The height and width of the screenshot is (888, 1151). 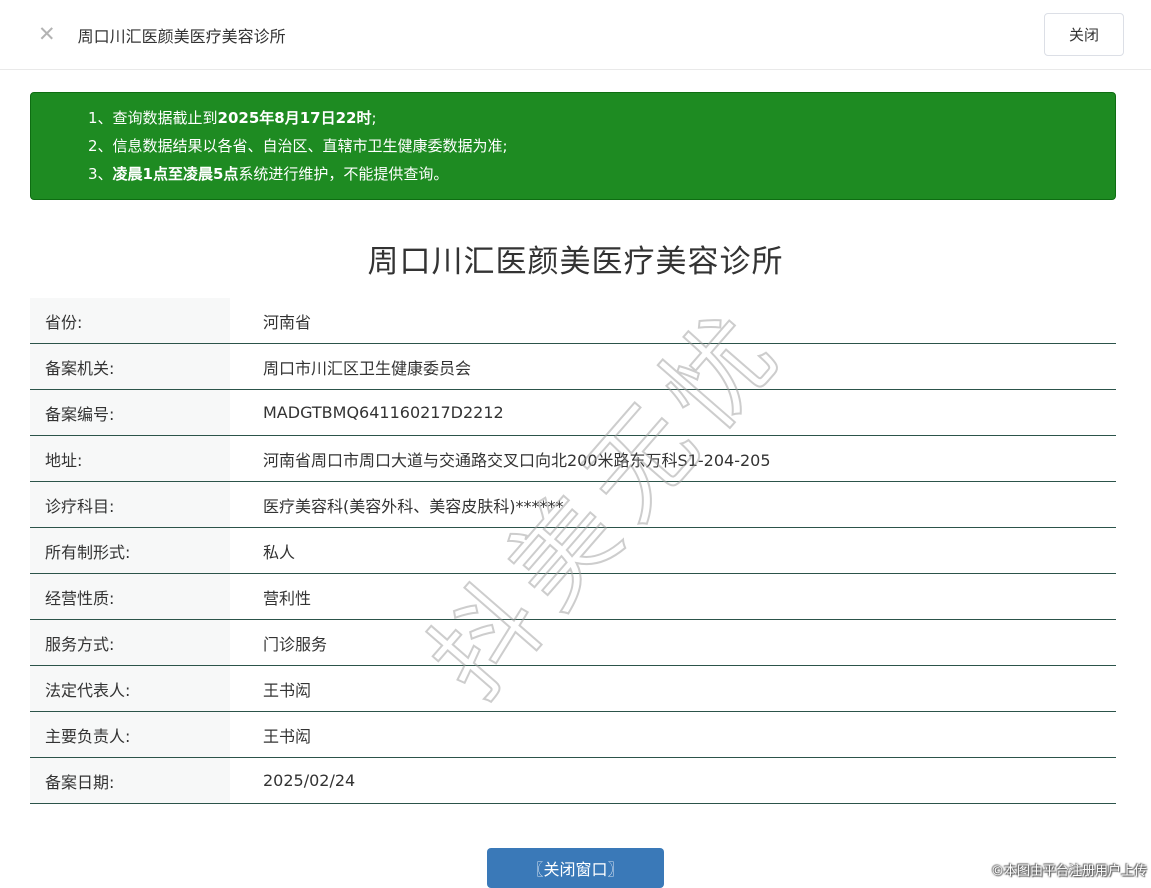 What do you see at coordinates (575, 35) in the screenshot?
I see `header-bar: ✕ 周口川汇医颜美医疗美容诊所 关闭` at bounding box center [575, 35].